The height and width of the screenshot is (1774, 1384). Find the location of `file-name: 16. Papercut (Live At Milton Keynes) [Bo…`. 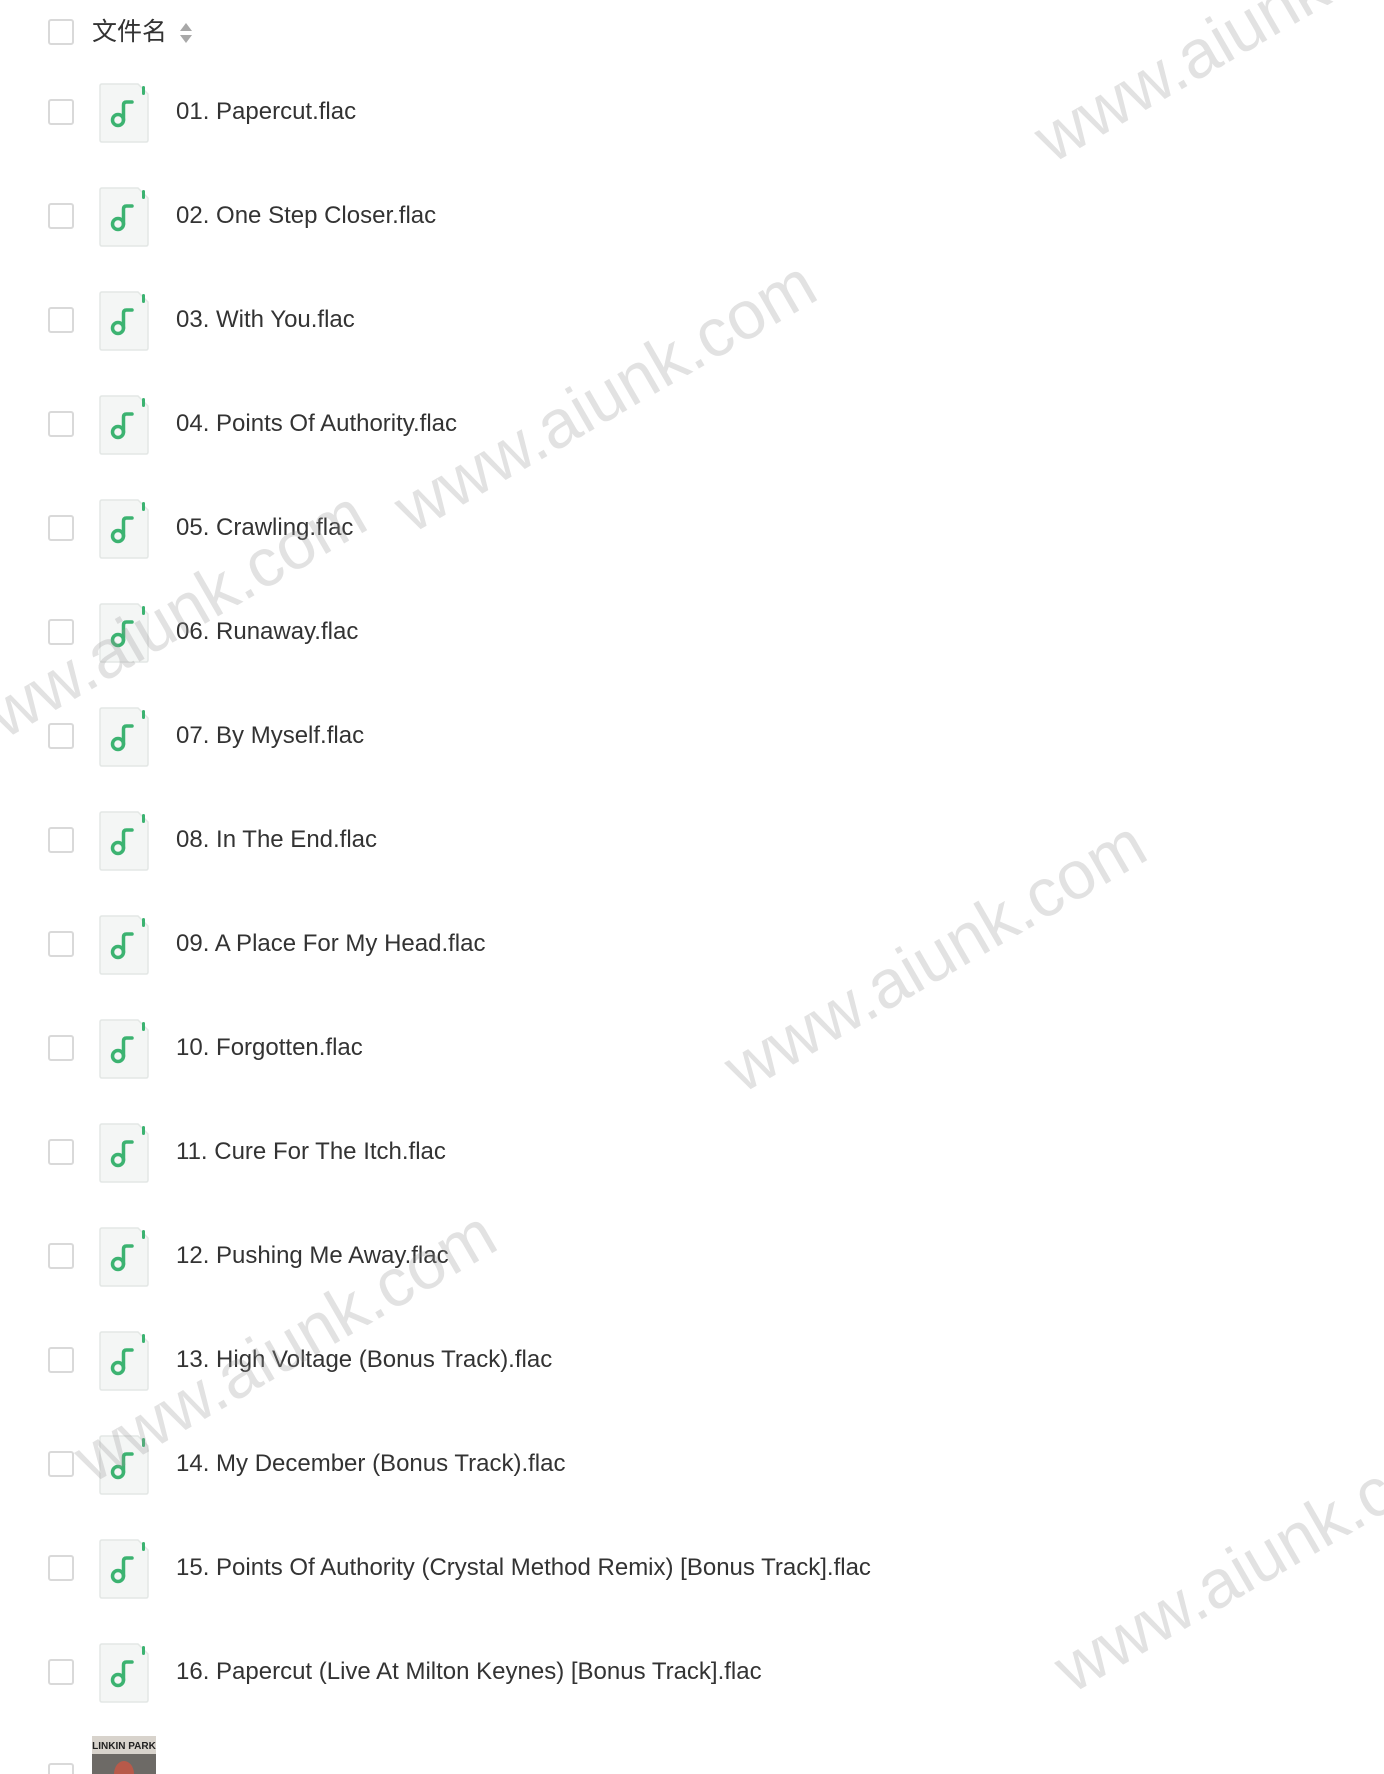

file-name: 16. Papercut (Live At Milton Keynes) [Bo… is located at coordinates (469, 1672).